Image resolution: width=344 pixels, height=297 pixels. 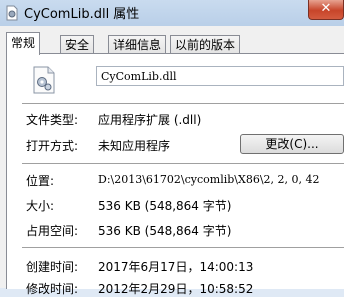 I want to click on file-type-label: 文件类型:, so click(x=52, y=120).